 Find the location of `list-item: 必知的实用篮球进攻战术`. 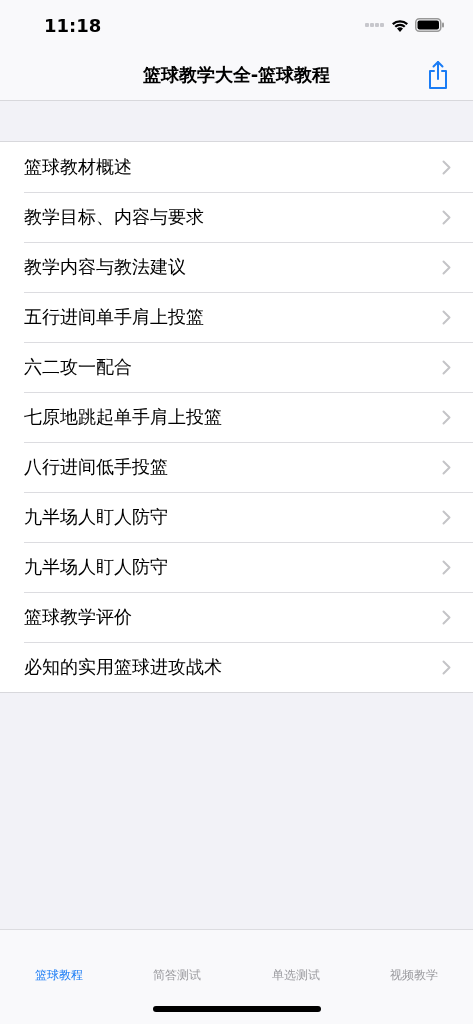

list-item: 必知的实用篮球进攻战术 is located at coordinates (236, 667).